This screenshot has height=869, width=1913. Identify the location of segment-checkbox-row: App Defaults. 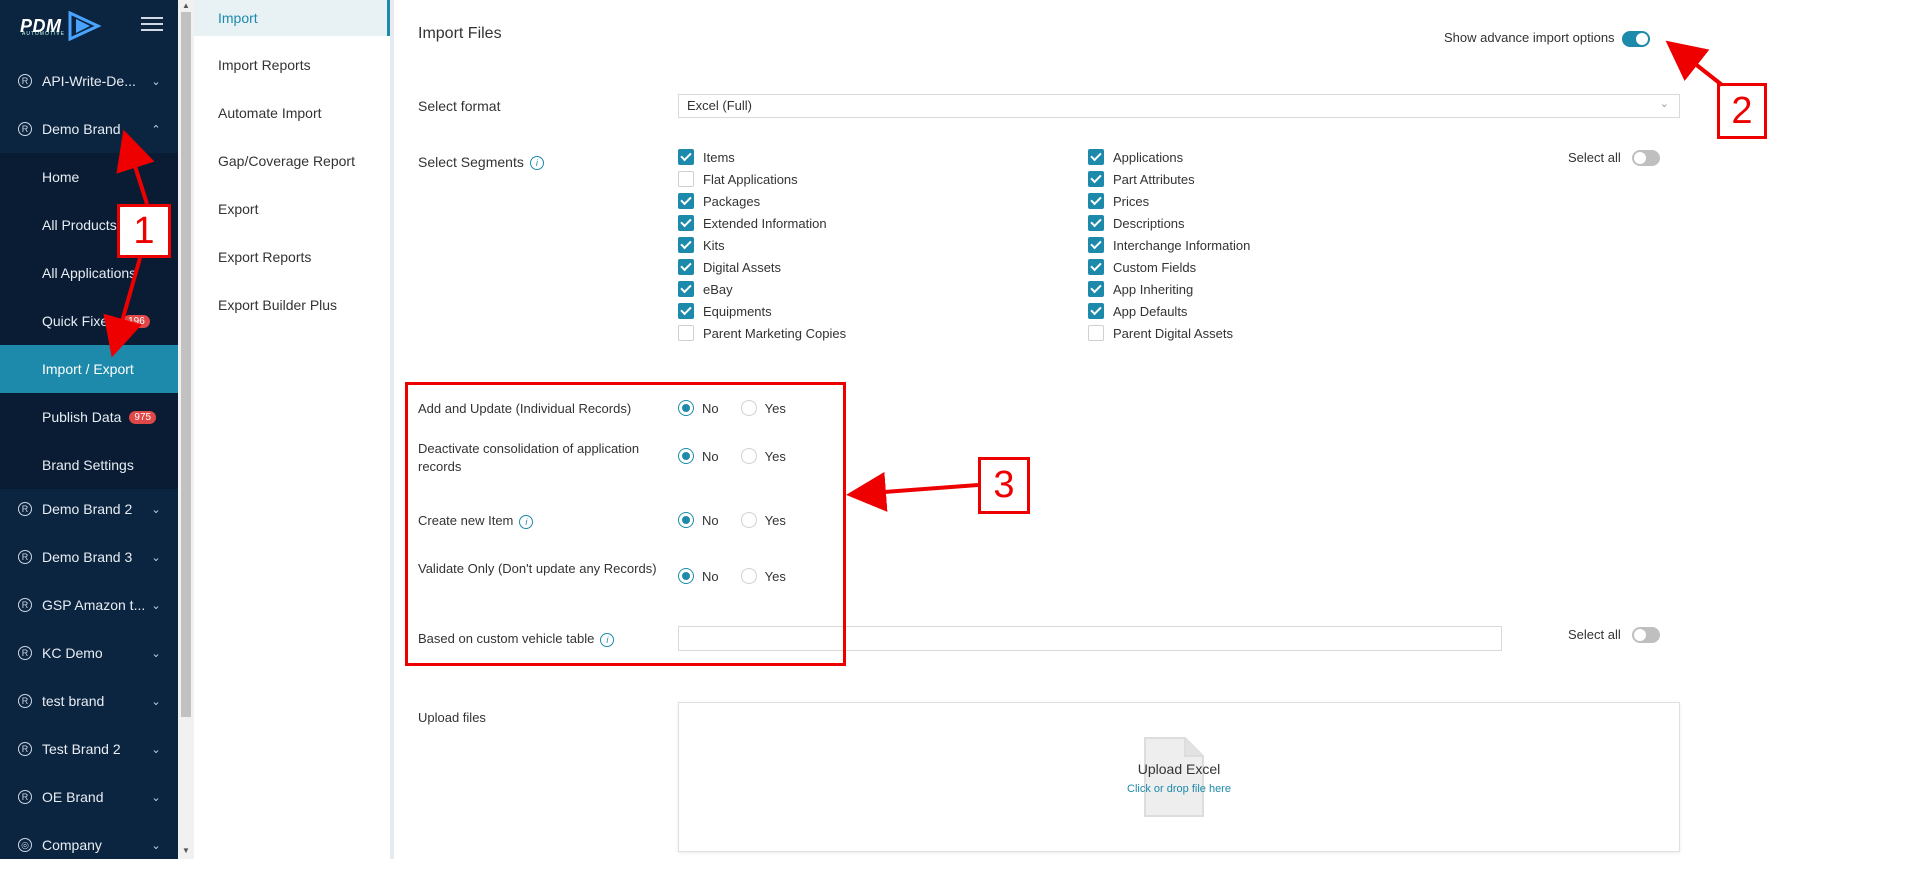
(1137, 311).